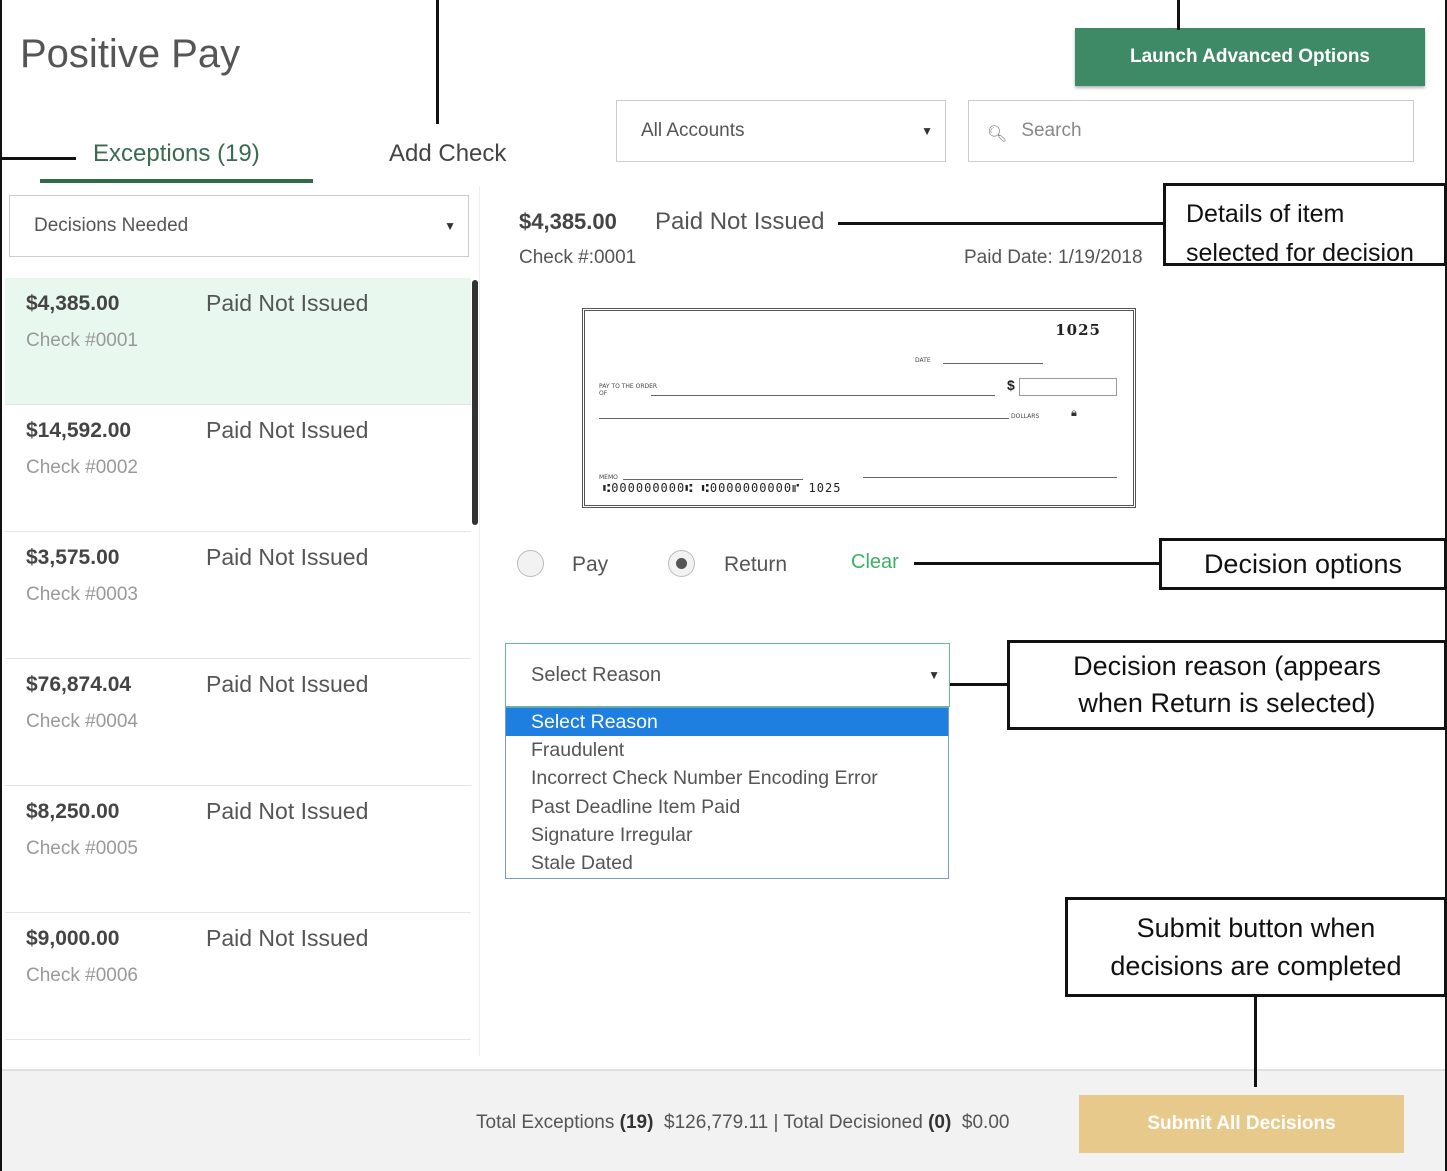 Image resolution: width=1447 pixels, height=1171 pixels. Describe the element at coordinates (781, 131) in the screenshot. I see `accounts-select: All Accounts ▼` at that location.